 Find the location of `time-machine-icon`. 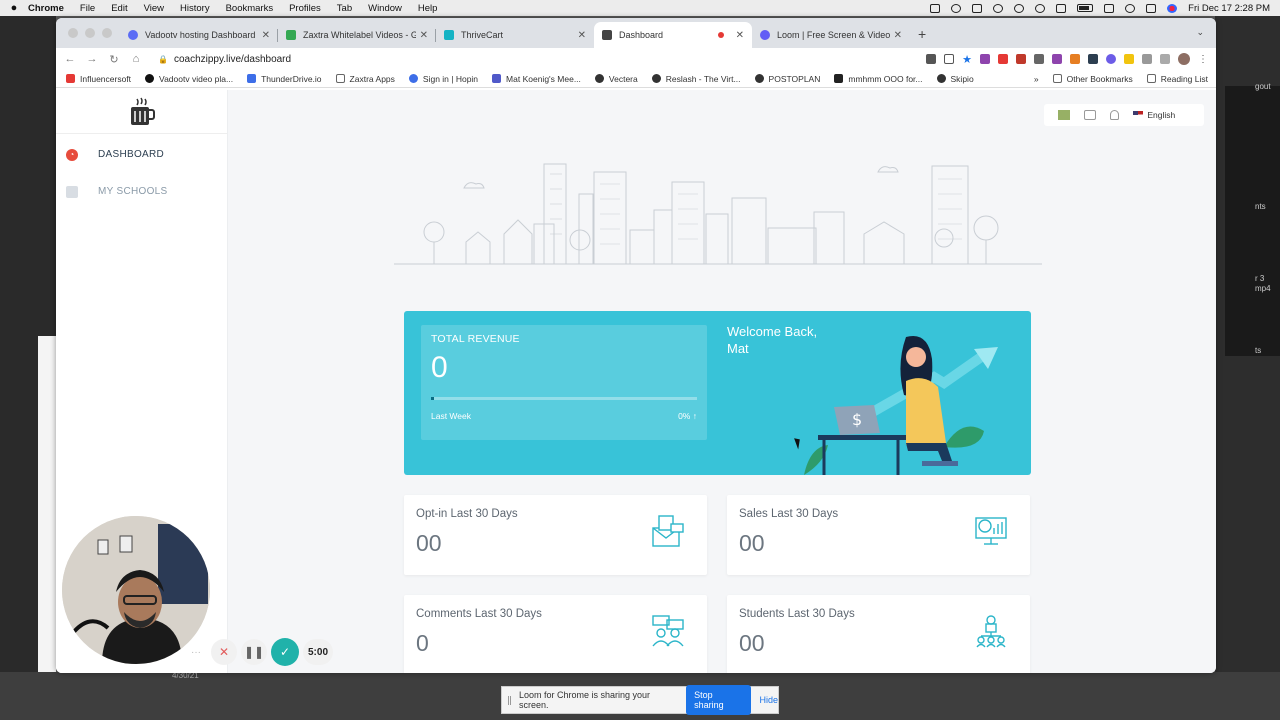

time-machine-icon is located at coordinates (1019, 8).